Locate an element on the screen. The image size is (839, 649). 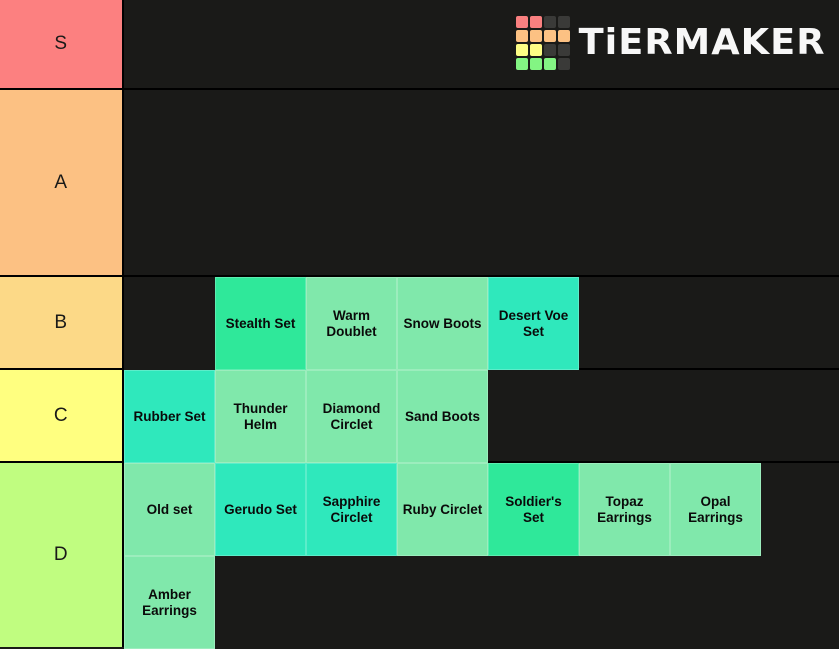
tier-item: Stealth Set is located at coordinates (260, 323).